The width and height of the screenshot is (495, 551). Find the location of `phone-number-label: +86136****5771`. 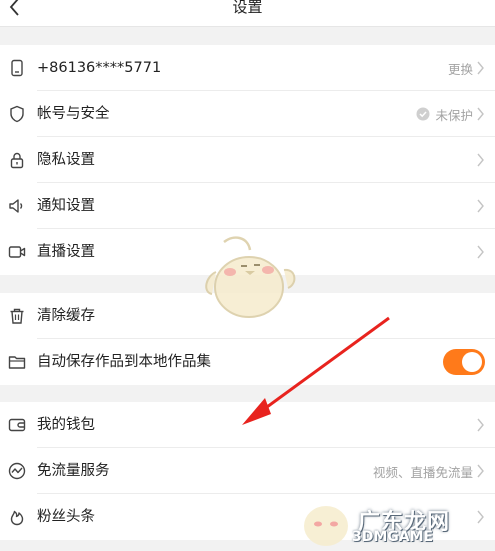

phone-number-label: +86136****5771 is located at coordinates (99, 68).